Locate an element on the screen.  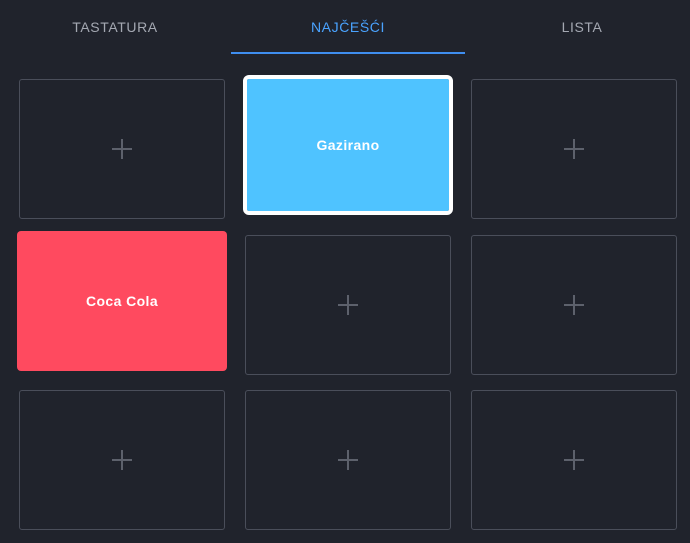
item-tile-label: Coca Cola is located at coordinates (122, 301).